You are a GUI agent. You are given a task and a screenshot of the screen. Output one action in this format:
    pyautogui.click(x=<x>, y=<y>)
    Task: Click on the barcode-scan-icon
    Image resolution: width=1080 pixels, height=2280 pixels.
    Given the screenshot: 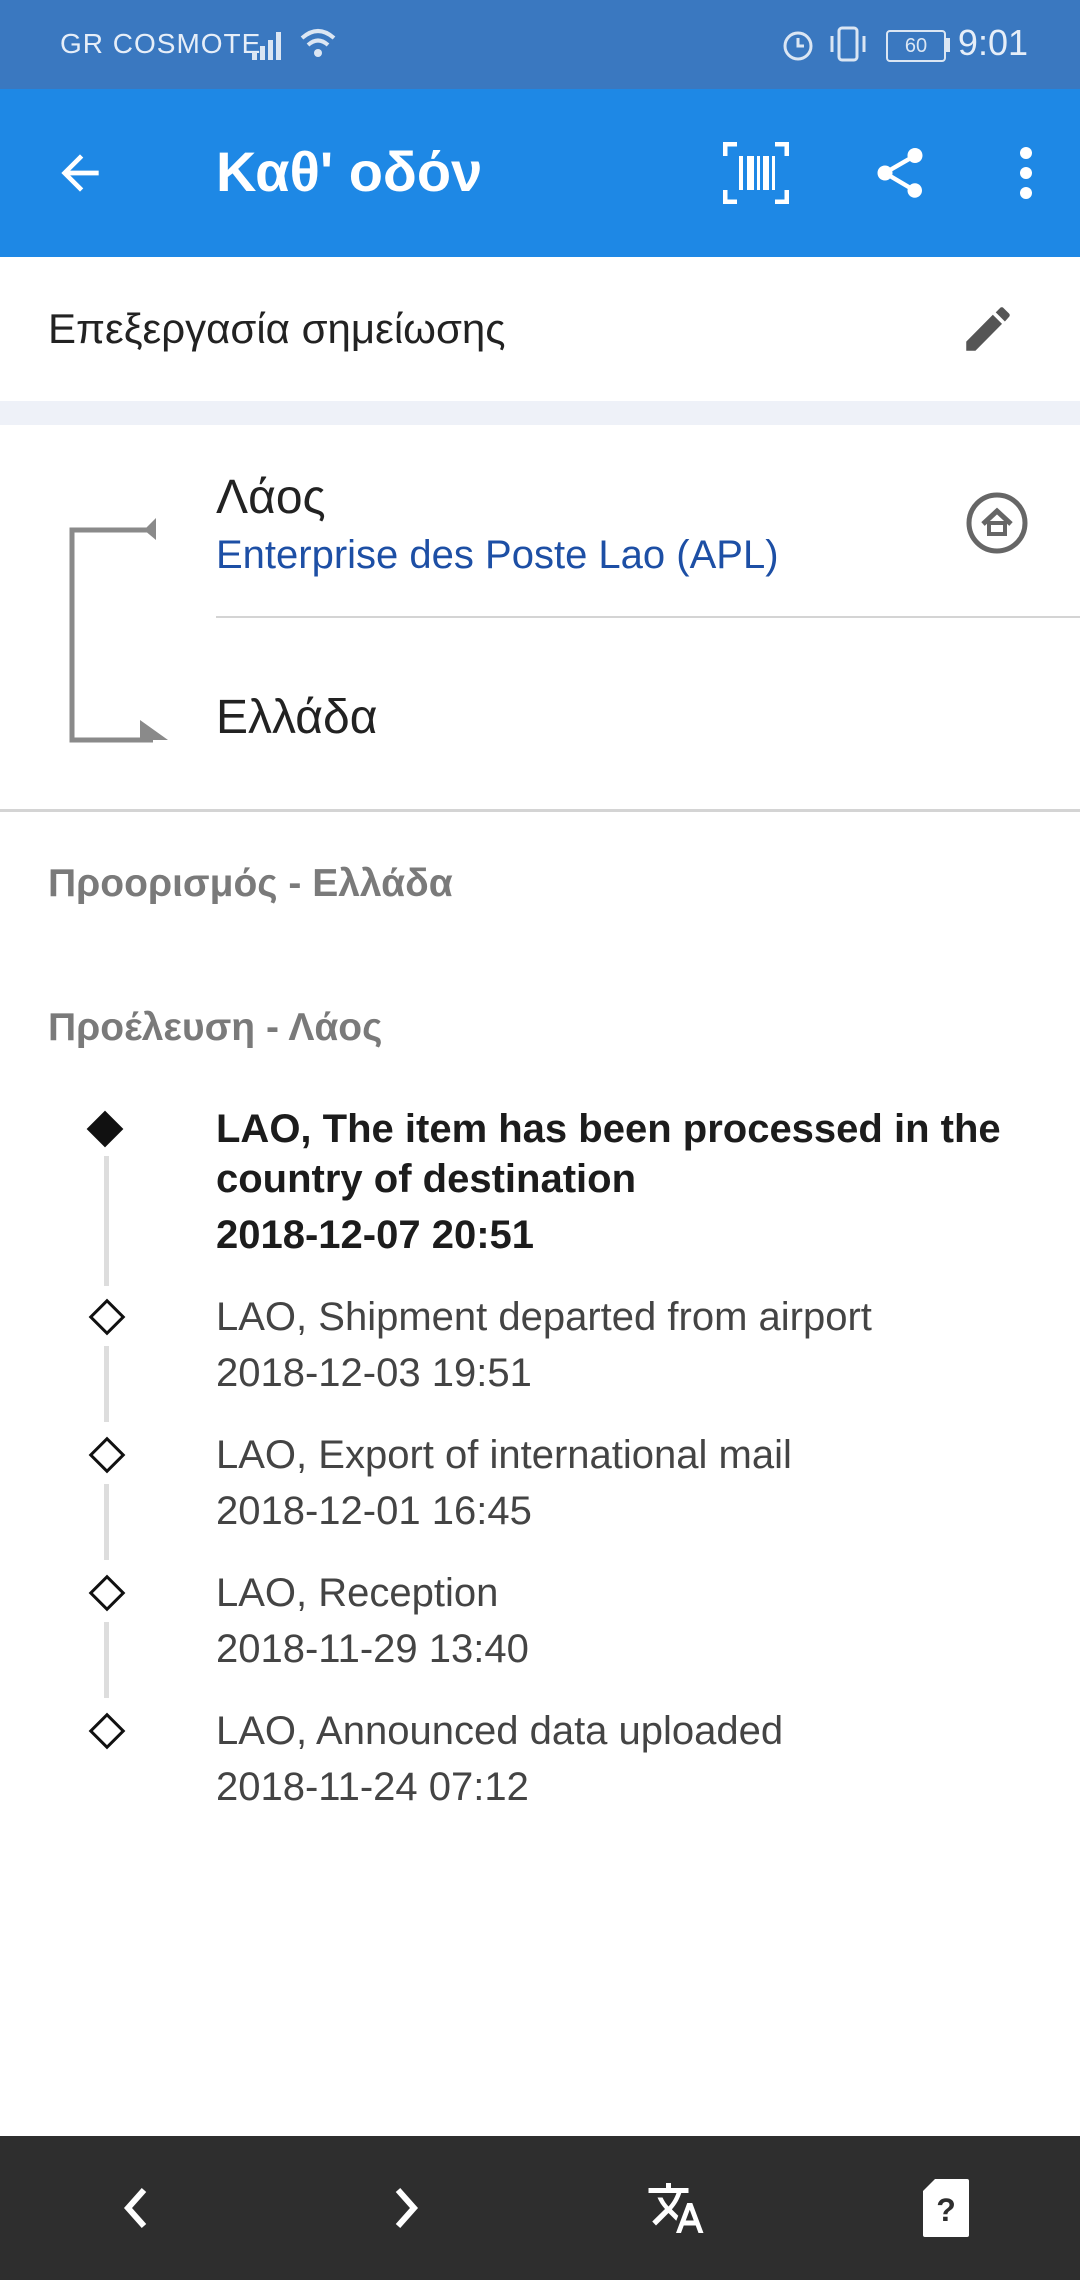 What is the action you would take?
    pyautogui.click(x=756, y=173)
    